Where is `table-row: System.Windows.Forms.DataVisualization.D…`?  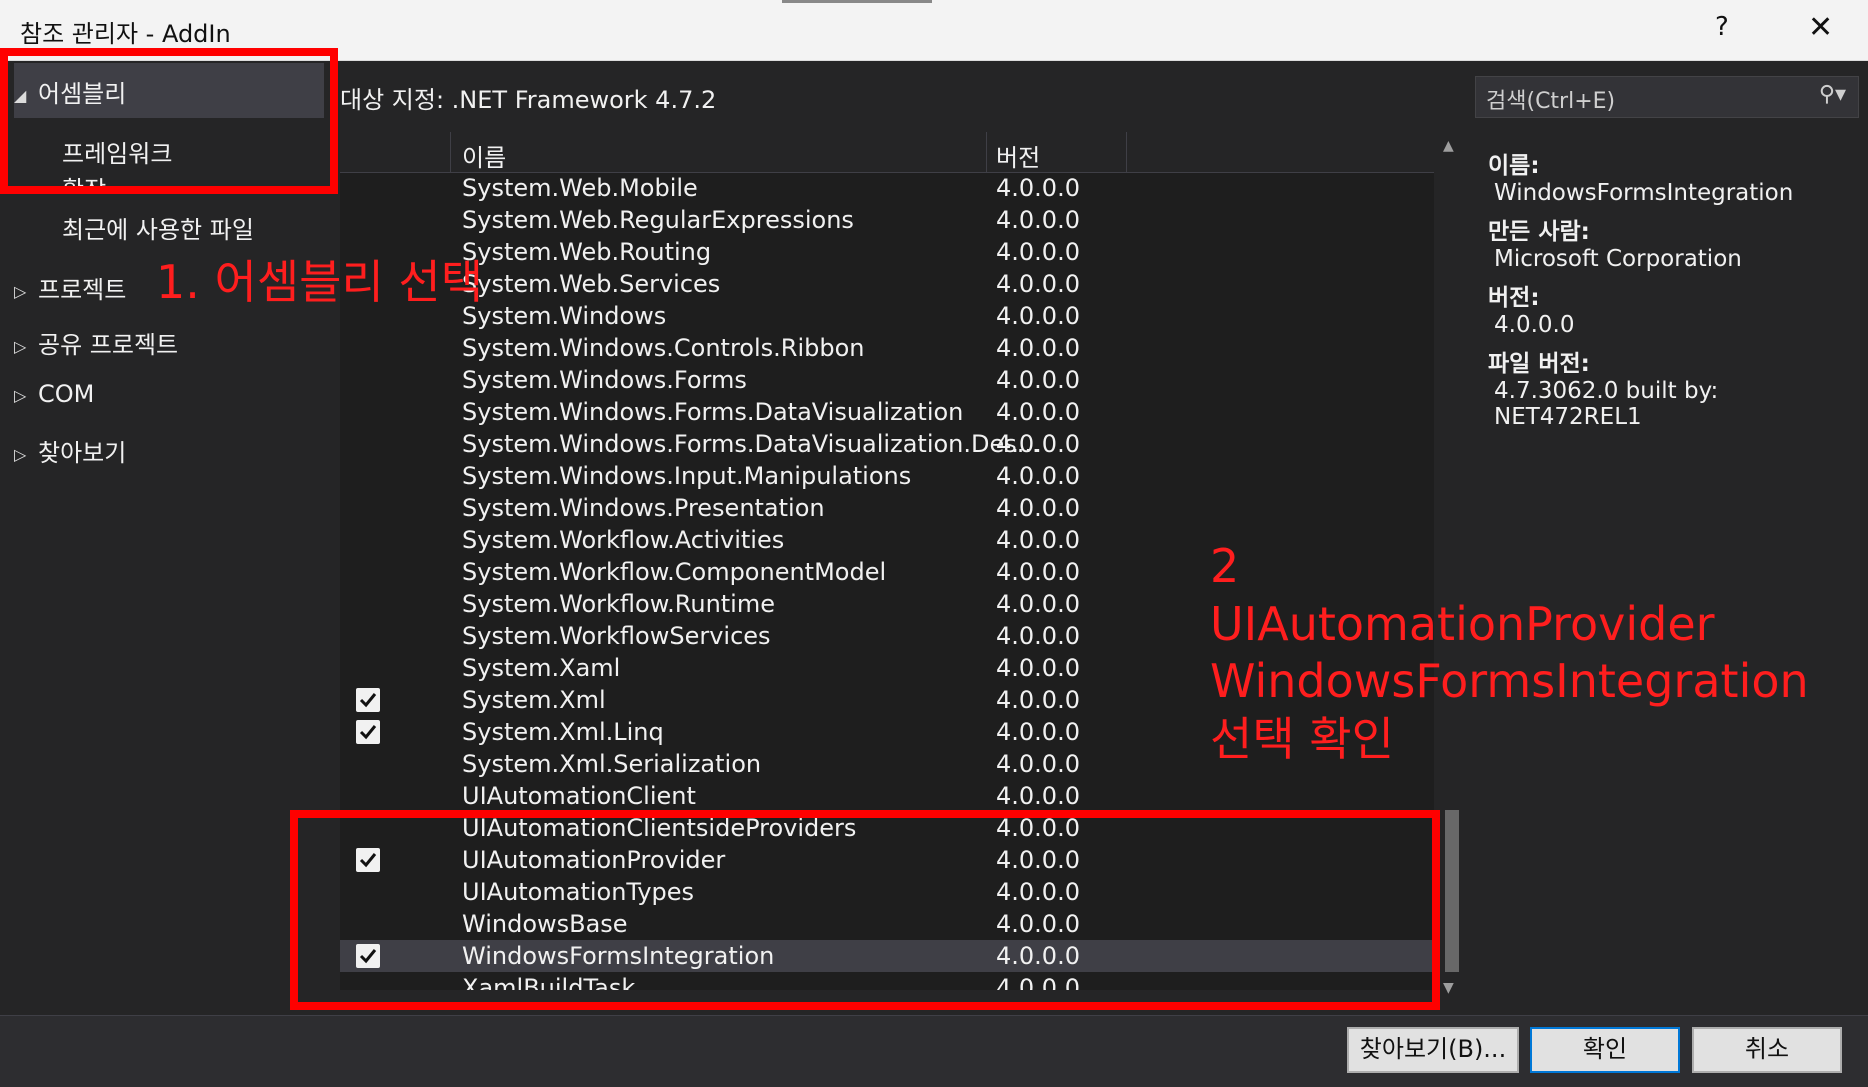 table-row: System.Windows.Forms.DataVisualization.D… is located at coordinates (887, 444).